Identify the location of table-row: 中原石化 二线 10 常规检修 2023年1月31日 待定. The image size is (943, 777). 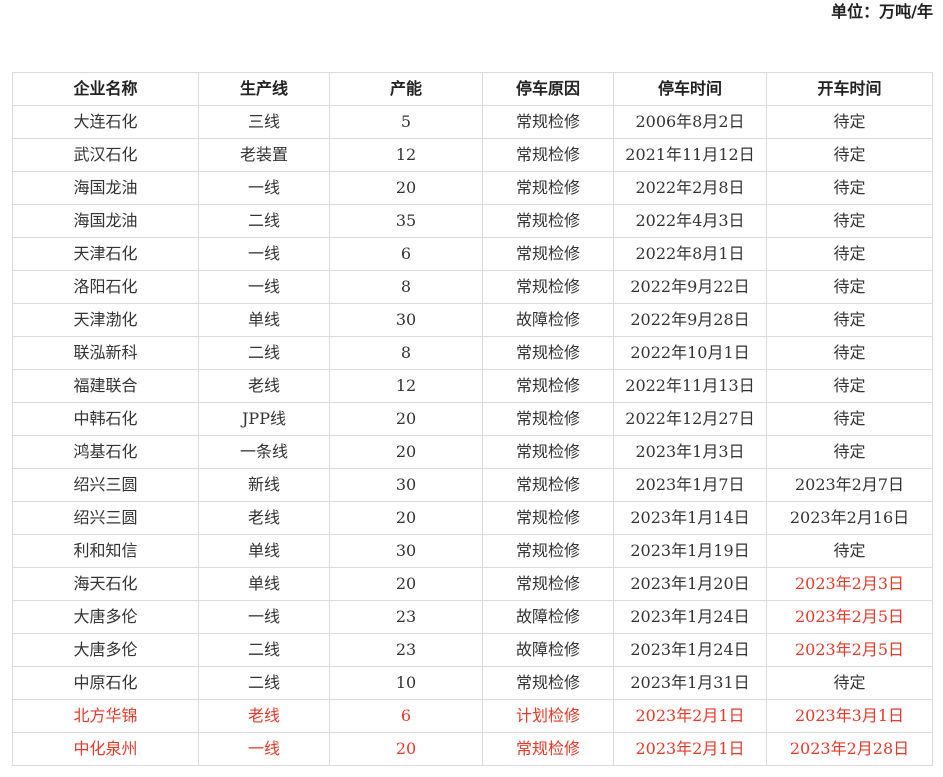
(472, 683).